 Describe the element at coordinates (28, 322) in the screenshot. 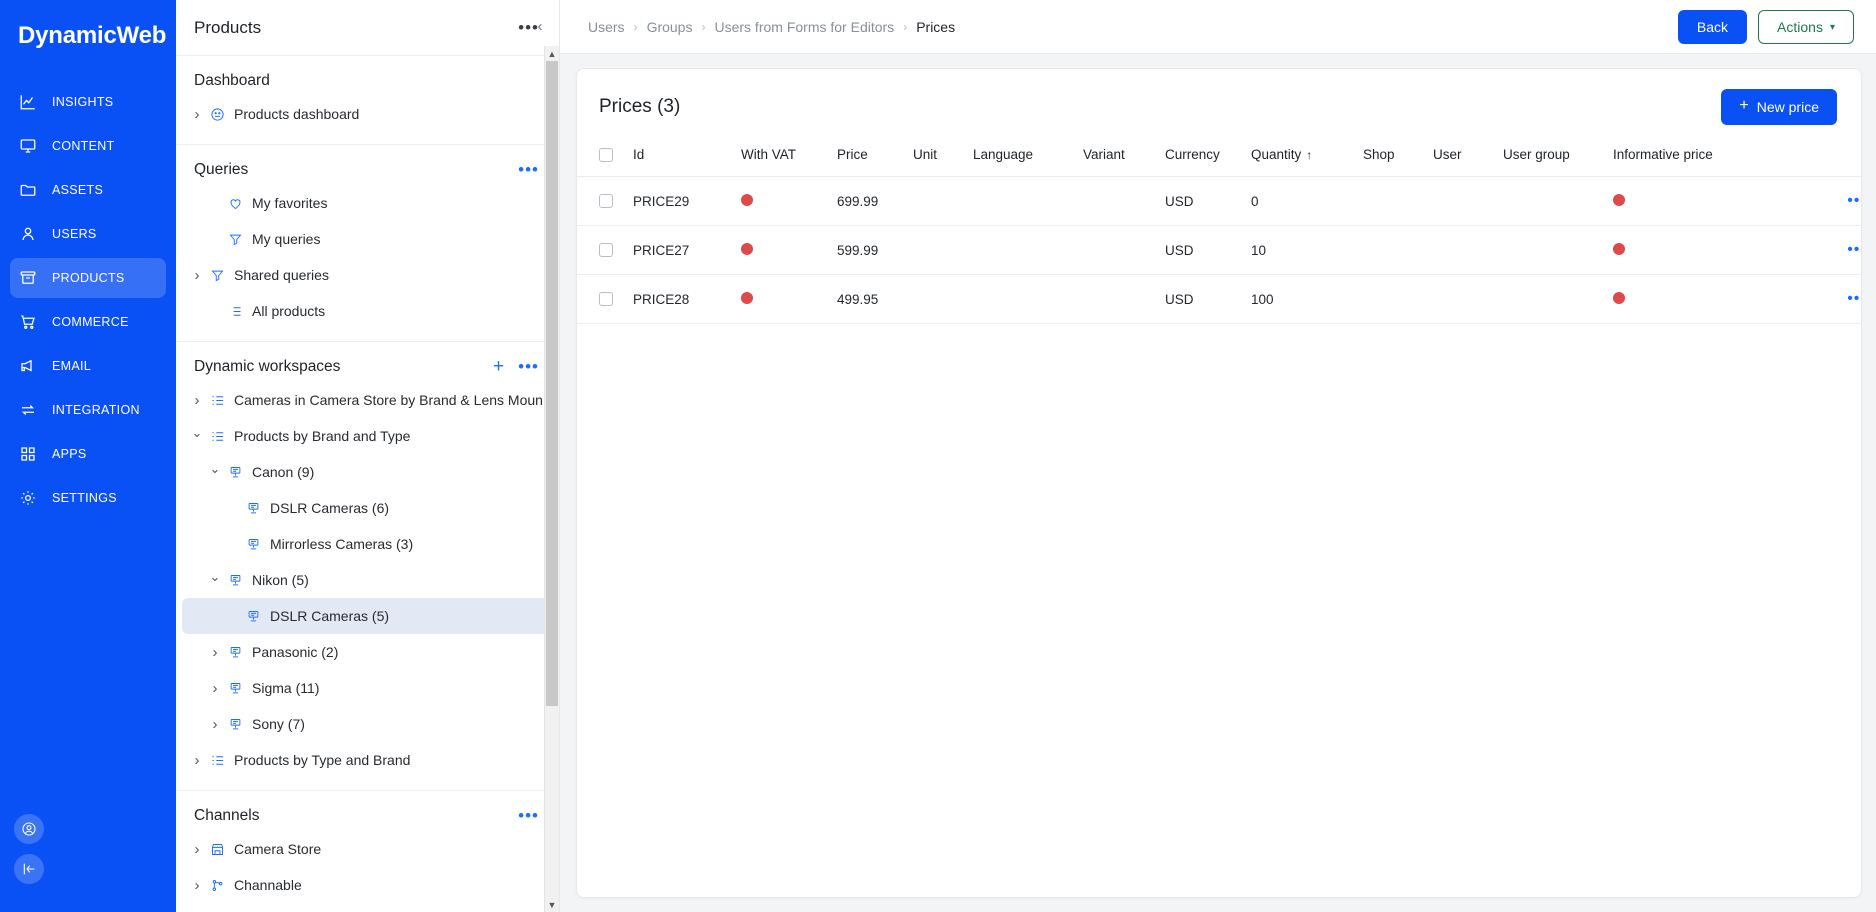

I see `shopping-cart-icon` at that location.